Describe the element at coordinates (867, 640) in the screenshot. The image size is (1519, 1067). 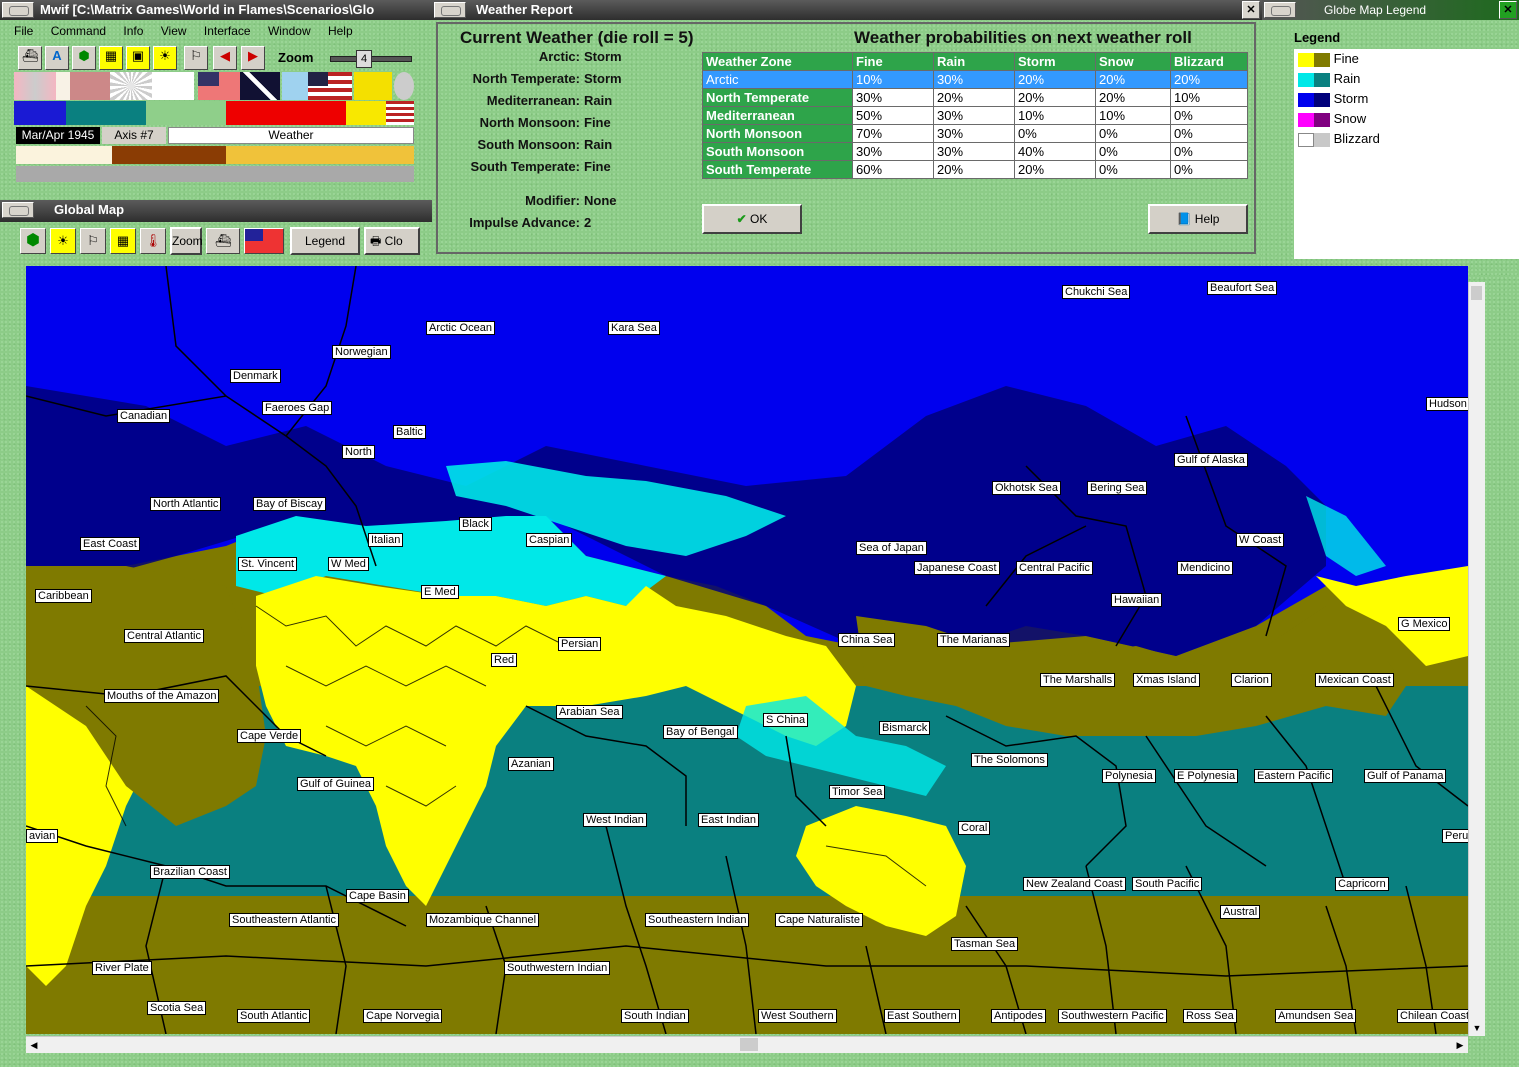
I see `sea-area-label: China Sea` at that location.